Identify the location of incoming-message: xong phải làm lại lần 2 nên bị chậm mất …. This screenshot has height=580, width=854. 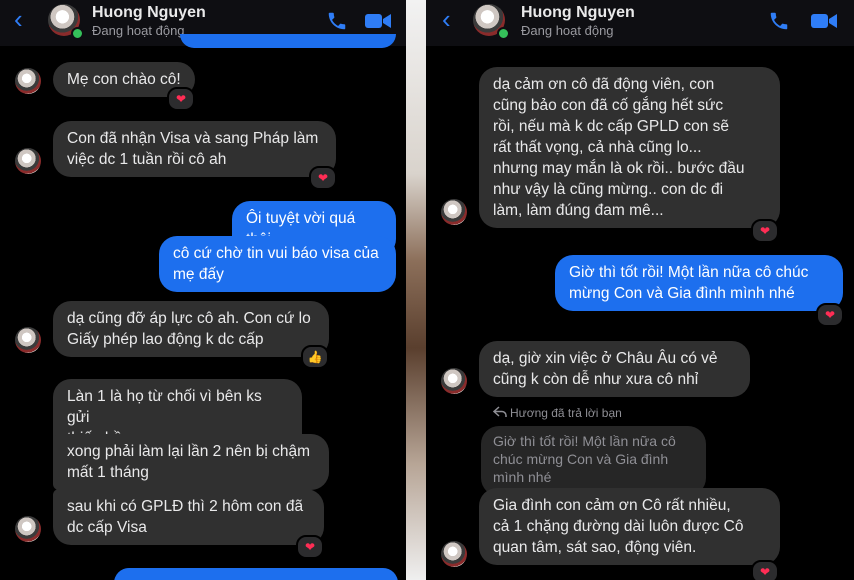
(191, 462).